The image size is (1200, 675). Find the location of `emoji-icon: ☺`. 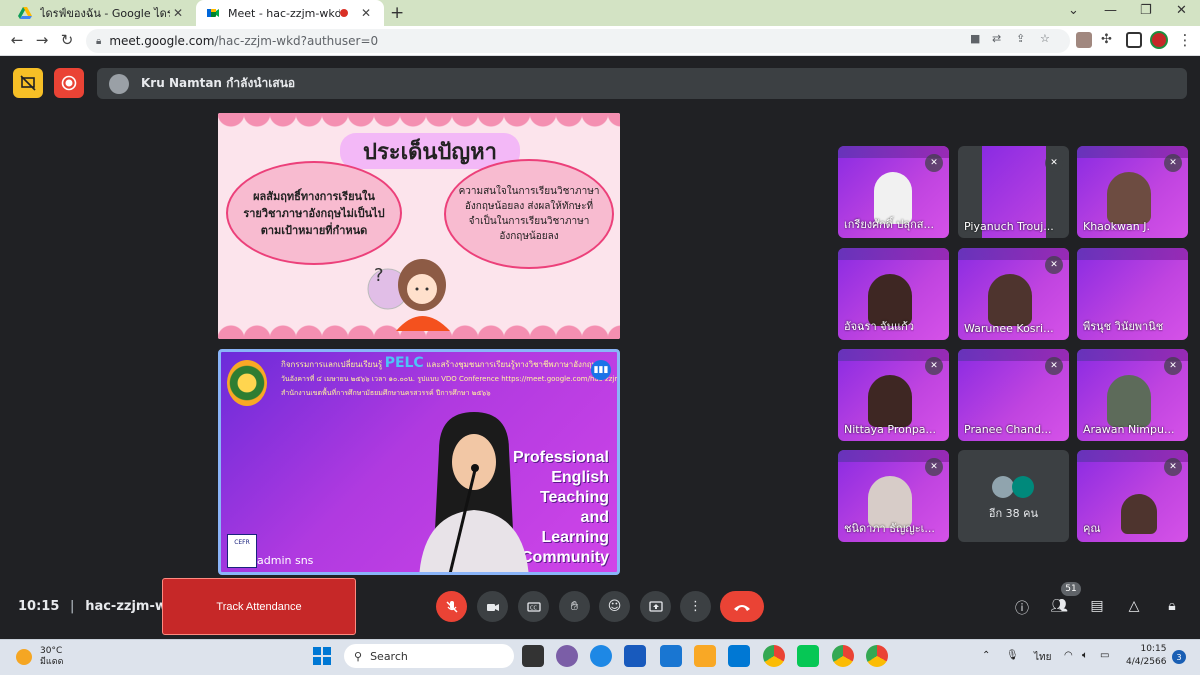

emoji-icon: ☺ is located at coordinates (614, 606).